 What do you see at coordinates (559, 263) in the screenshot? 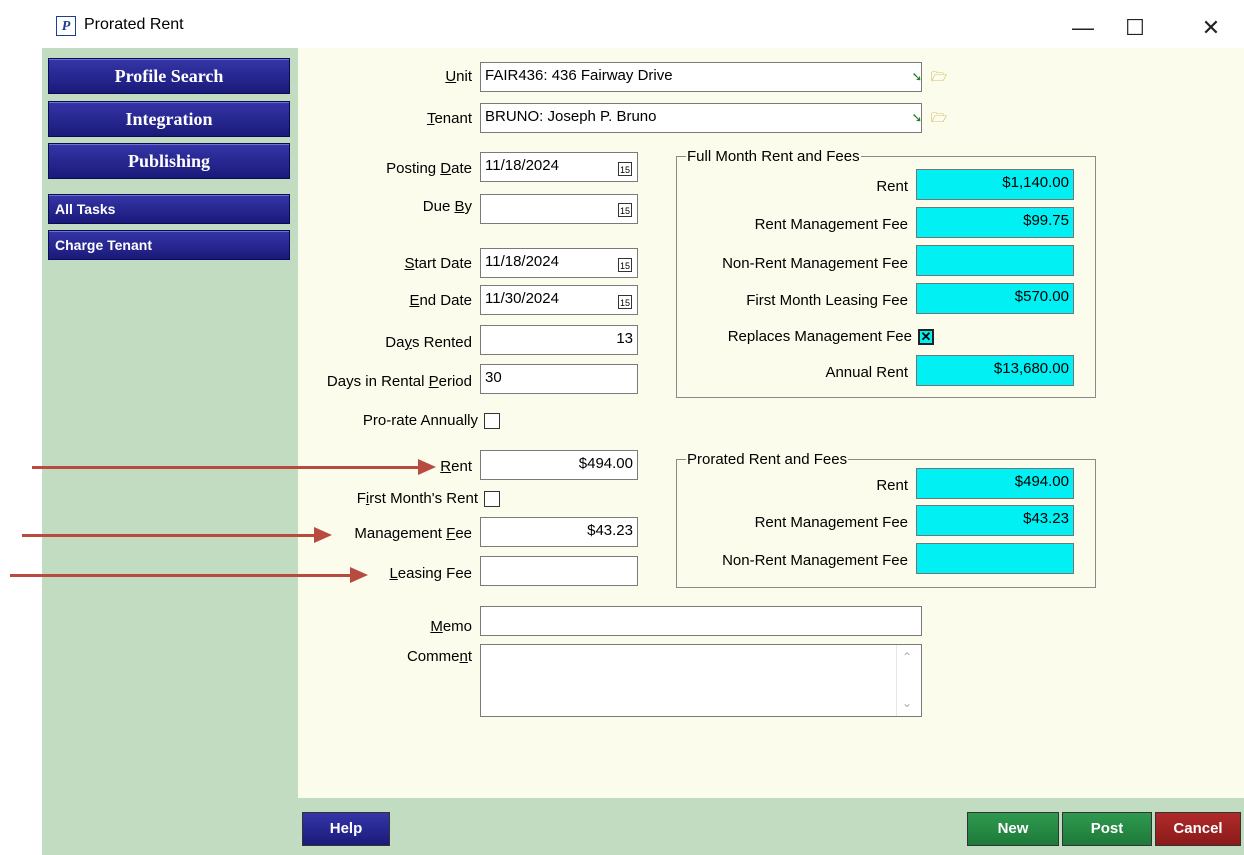
I see `start-date-field: 11/18/2024` at bounding box center [559, 263].